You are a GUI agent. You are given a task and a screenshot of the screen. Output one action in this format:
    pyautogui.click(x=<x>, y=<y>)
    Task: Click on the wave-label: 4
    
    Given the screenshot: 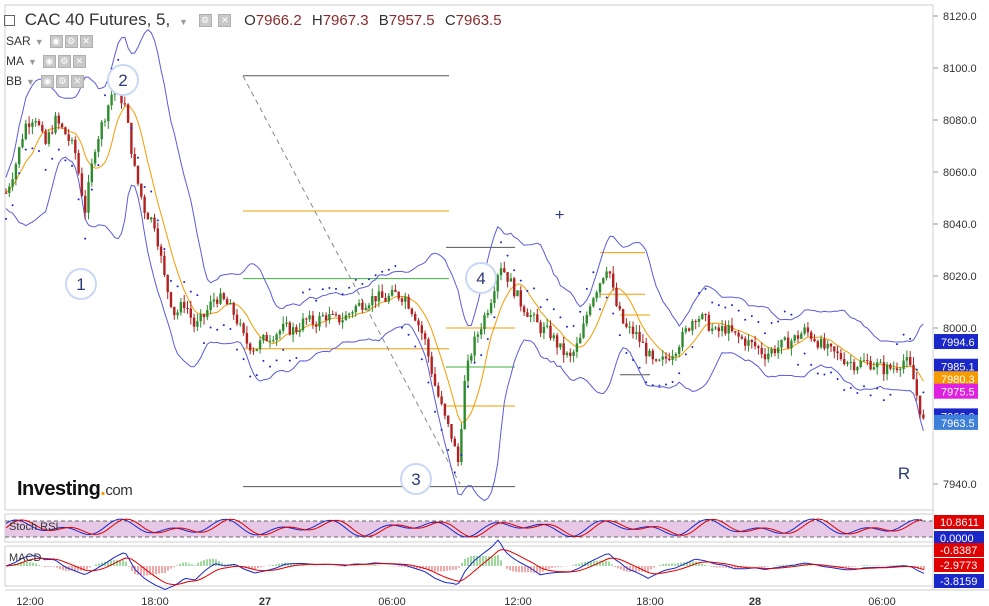 What is the action you would take?
    pyautogui.click(x=480, y=278)
    